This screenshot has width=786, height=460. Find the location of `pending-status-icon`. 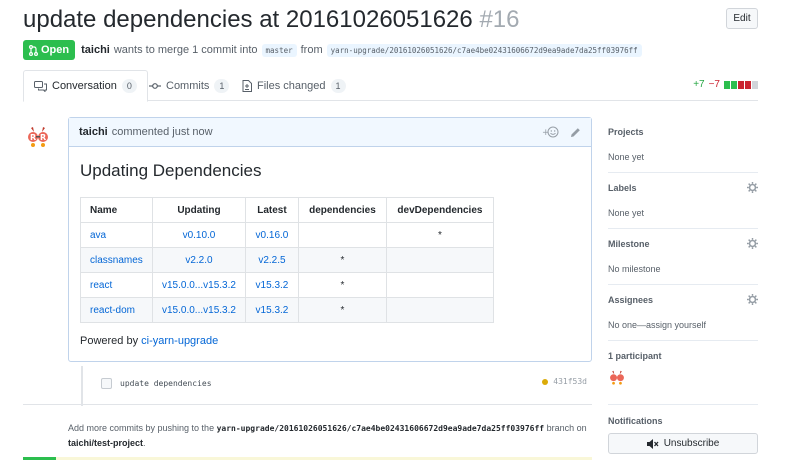

pending-status-icon is located at coordinates (545, 381).